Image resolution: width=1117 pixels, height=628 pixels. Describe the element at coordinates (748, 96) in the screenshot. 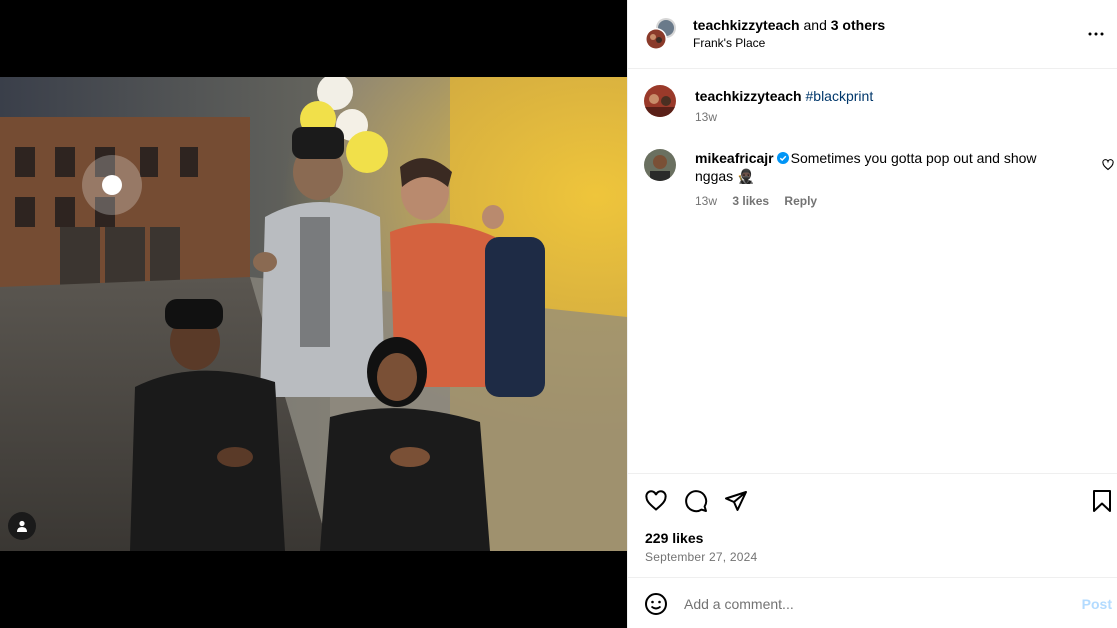

I see `caption-username: teachkizzyteach` at that location.